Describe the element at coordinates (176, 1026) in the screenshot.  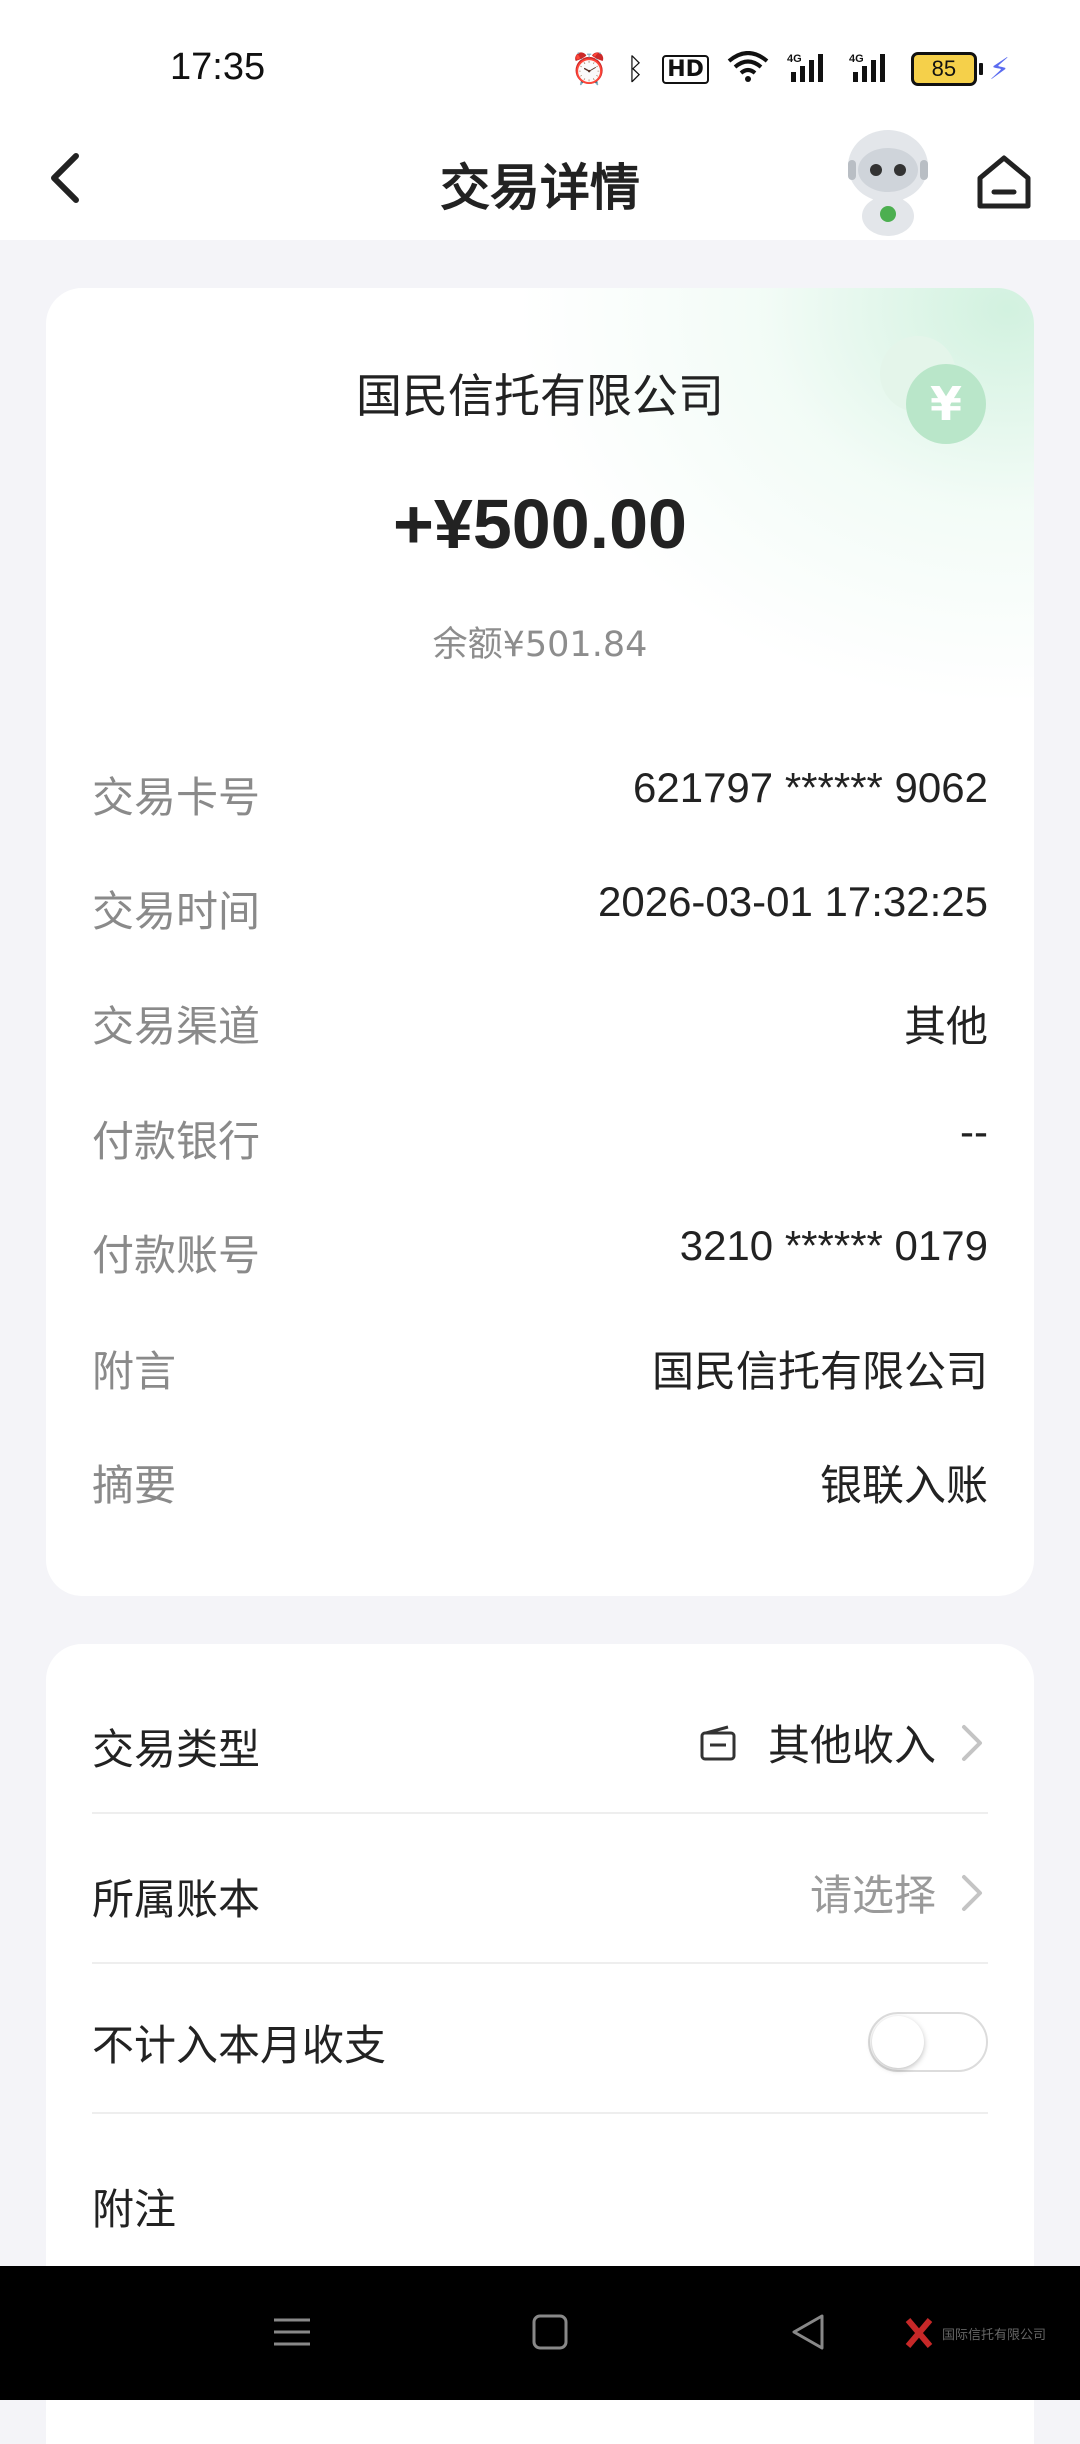
I see `detail-label: 交易渠道` at that location.